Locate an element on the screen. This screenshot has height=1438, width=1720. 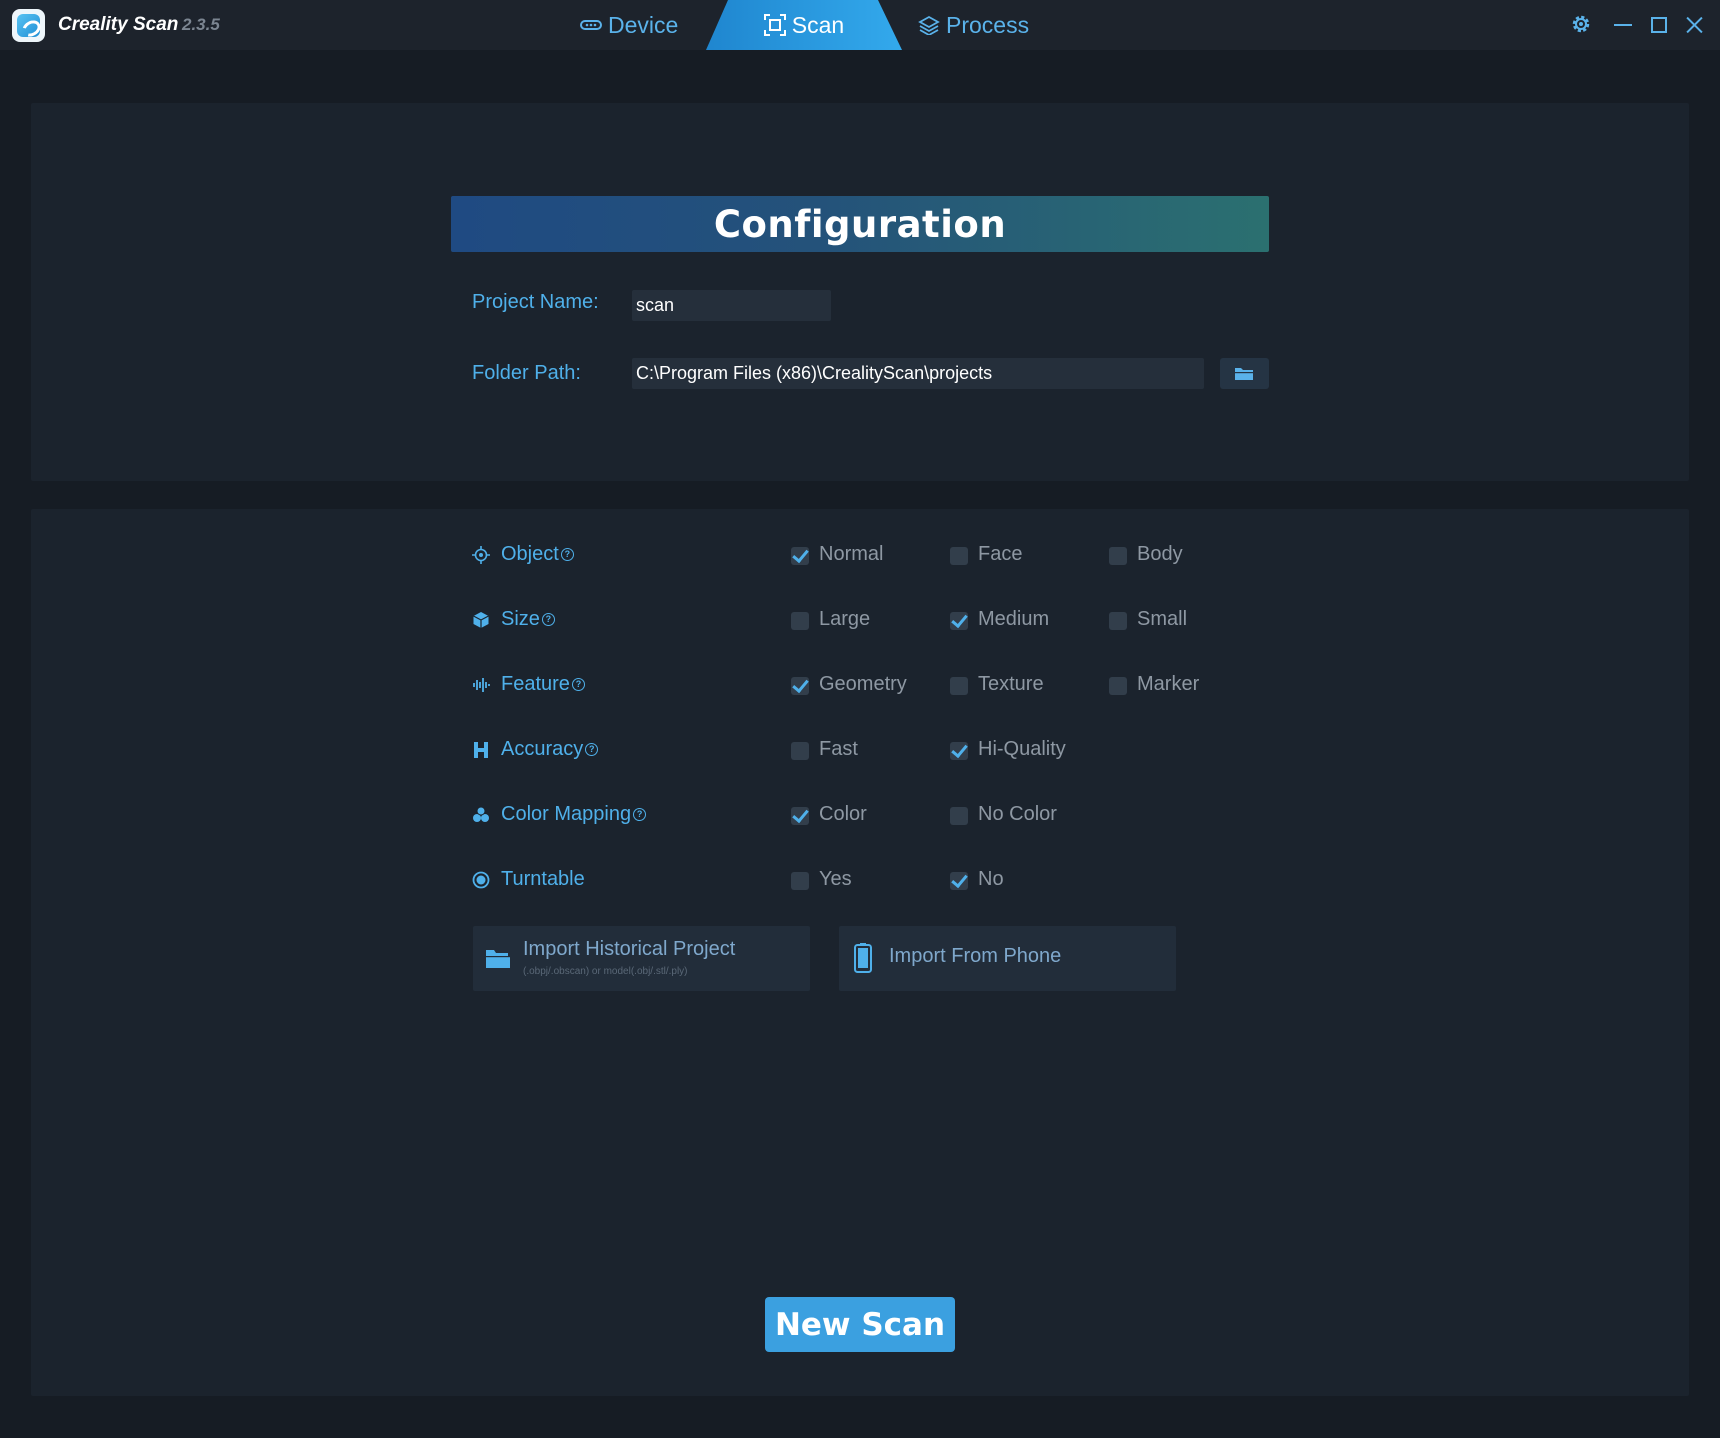
tab-device-label: Device is located at coordinates (643, 24).